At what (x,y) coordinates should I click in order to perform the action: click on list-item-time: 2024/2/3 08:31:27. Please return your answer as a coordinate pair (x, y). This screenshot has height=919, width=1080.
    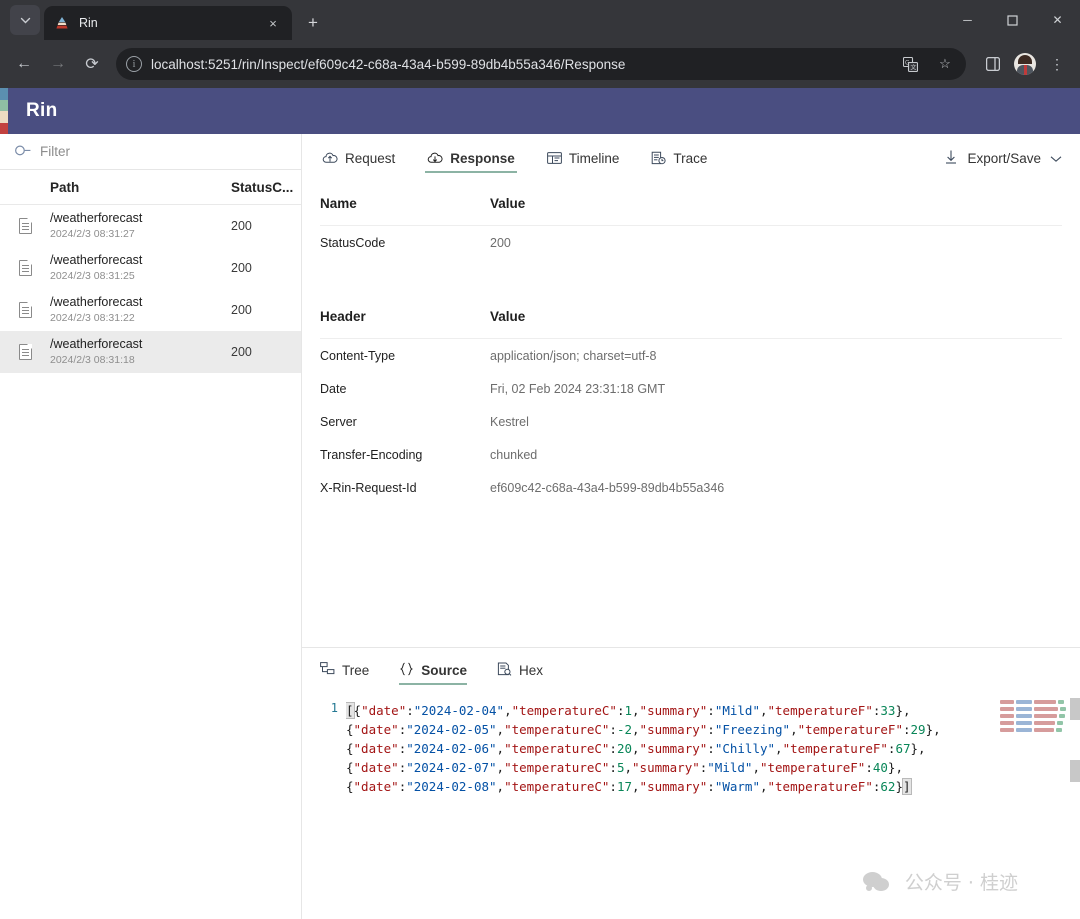
    Looking at the image, I should click on (92, 234).